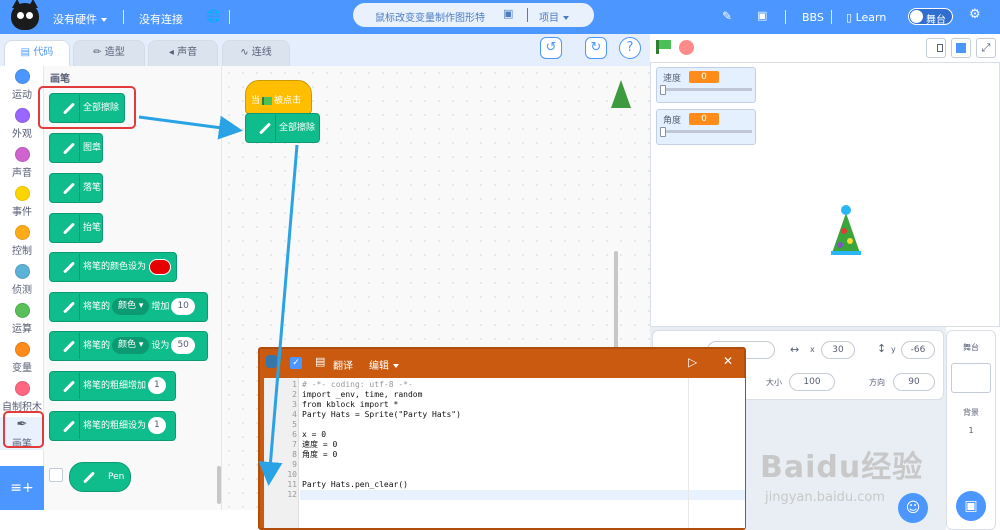 The height and width of the screenshot is (530, 1000). Describe the element at coordinates (218, 300) in the screenshot. I see `annotation-arrows` at that location.